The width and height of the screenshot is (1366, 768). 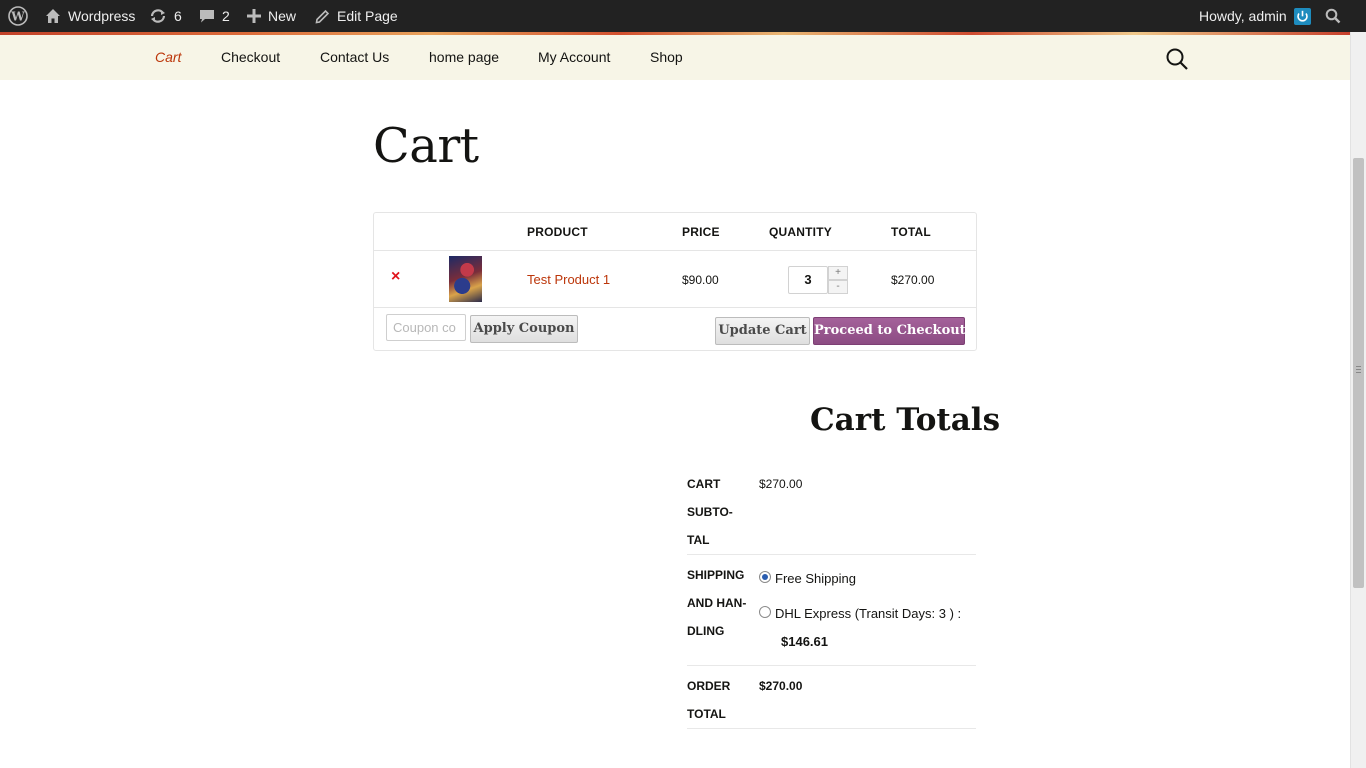 I want to click on shipping-divider, so click(x=831, y=665).